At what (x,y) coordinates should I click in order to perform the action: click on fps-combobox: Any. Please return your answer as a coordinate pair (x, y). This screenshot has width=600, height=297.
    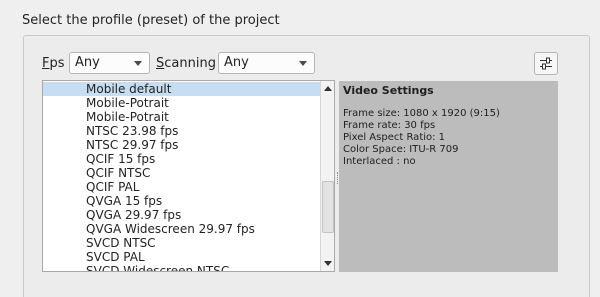
    Looking at the image, I should click on (109, 63).